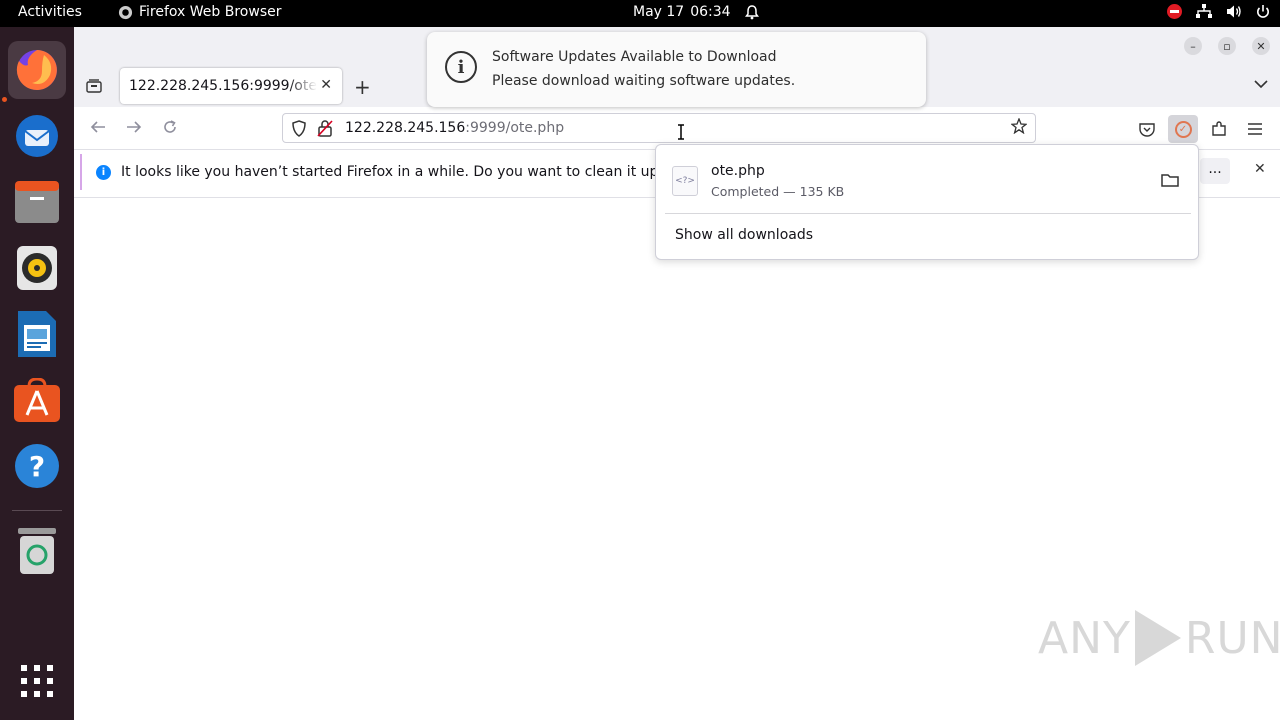 The height and width of the screenshot is (720, 1280). Describe the element at coordinates (299, 130) in the screenshot. I see `tracking-protection-icon` at that location.